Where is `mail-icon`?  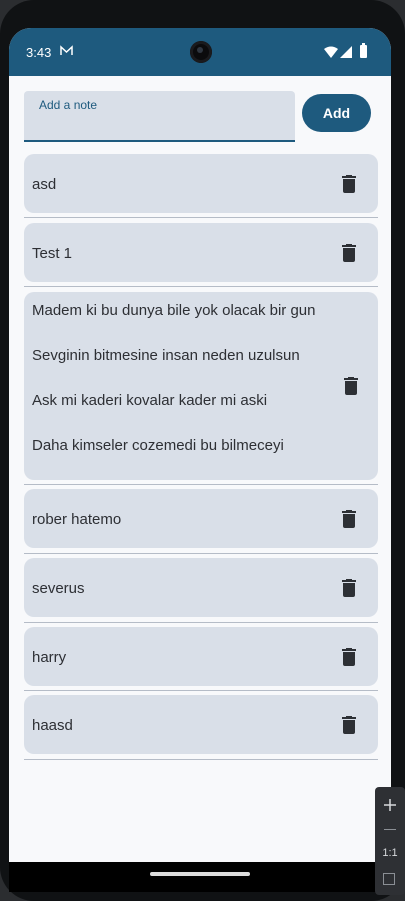
mail-icon is located at coordinates (66, 50).